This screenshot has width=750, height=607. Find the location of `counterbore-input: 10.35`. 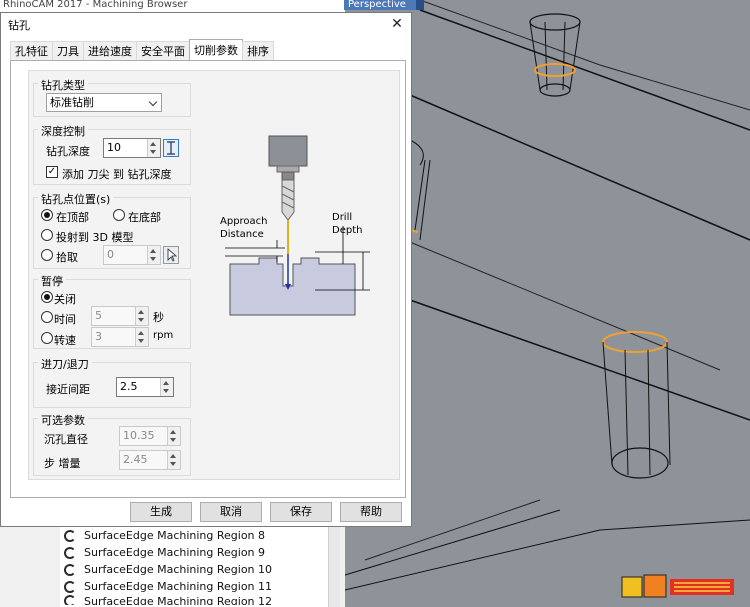

counterbore-input: 10.35 is located at coordinates (150, 436).